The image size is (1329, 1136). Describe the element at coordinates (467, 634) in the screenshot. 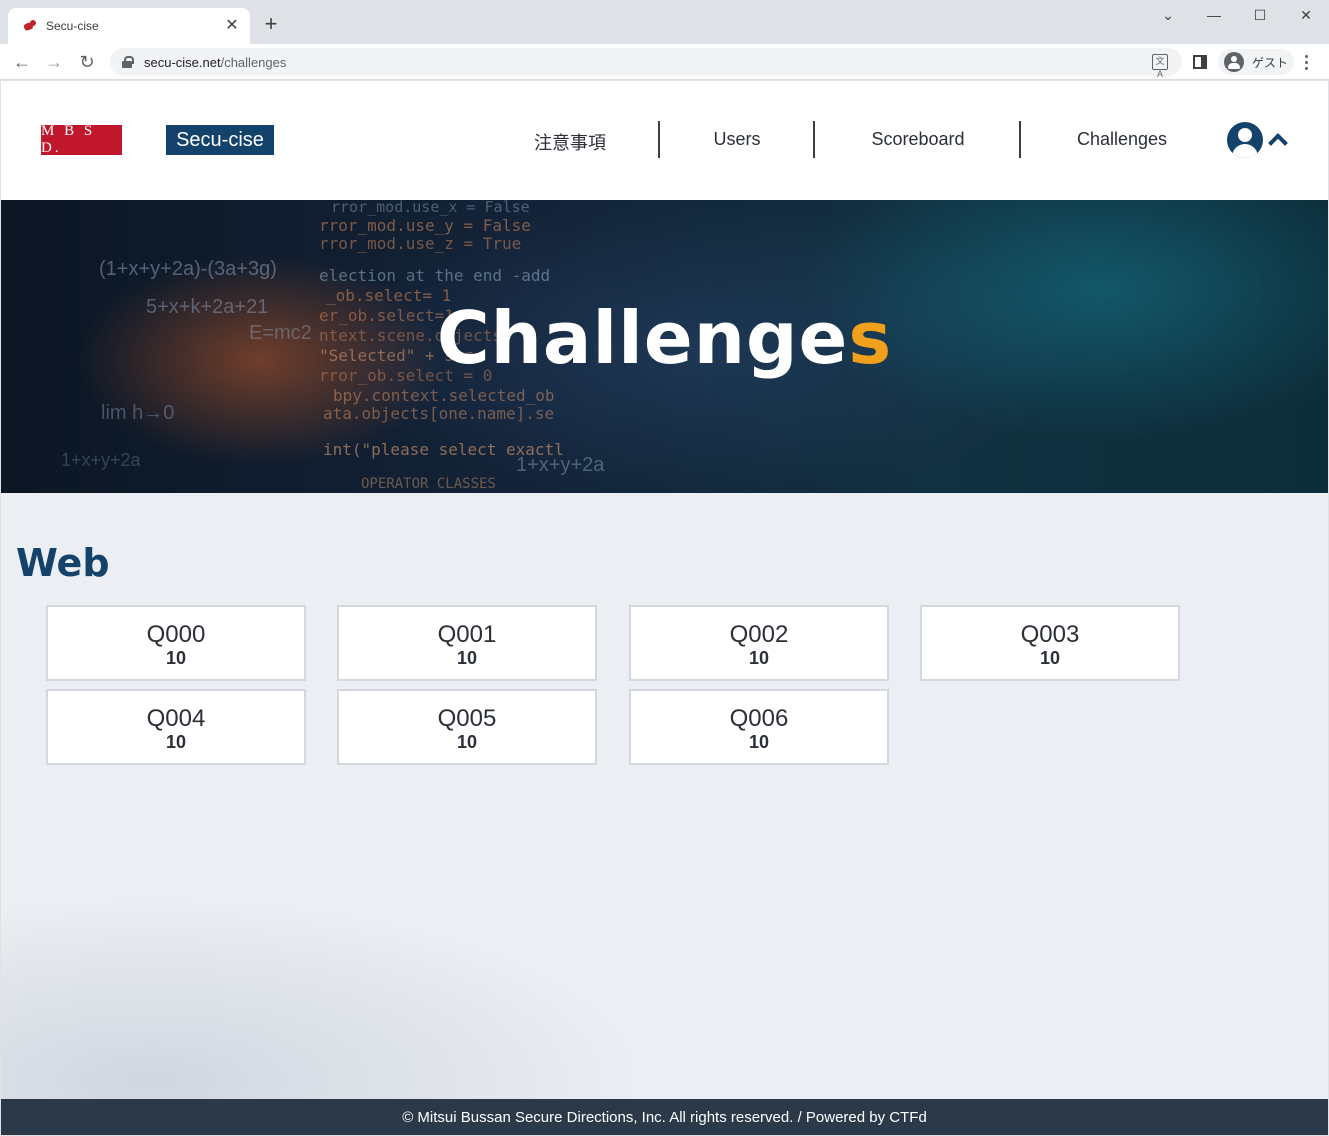

I see `challenge-name: Q001` at that location.